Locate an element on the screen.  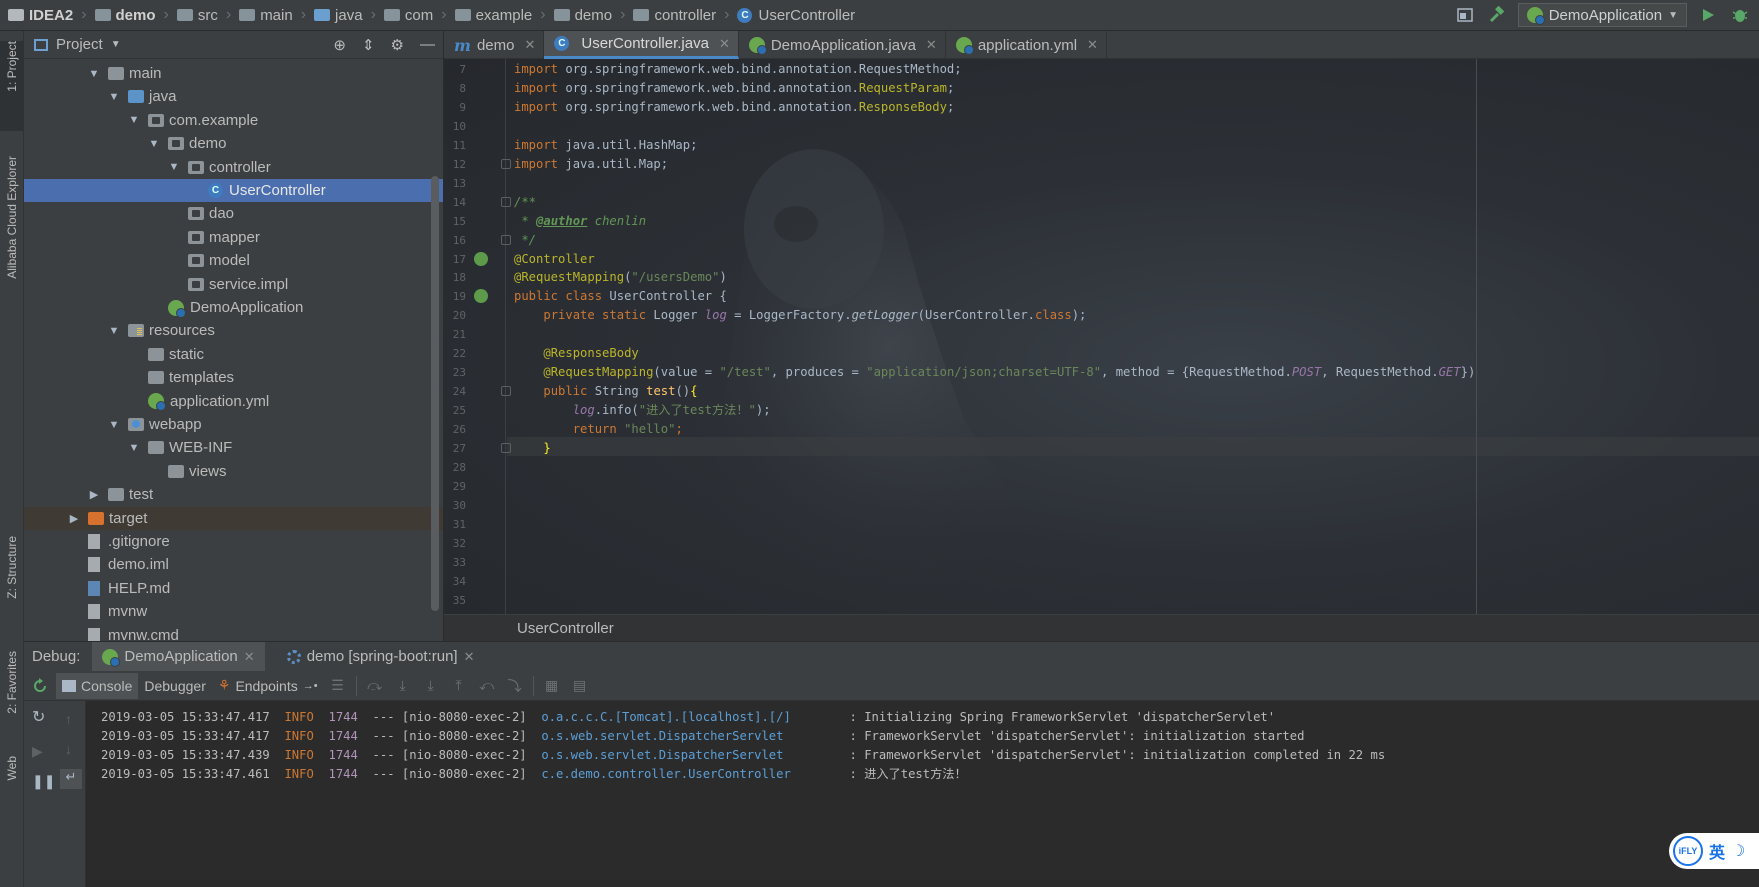
step-into-icon: ⤓ is located at coordinates (403, 685).